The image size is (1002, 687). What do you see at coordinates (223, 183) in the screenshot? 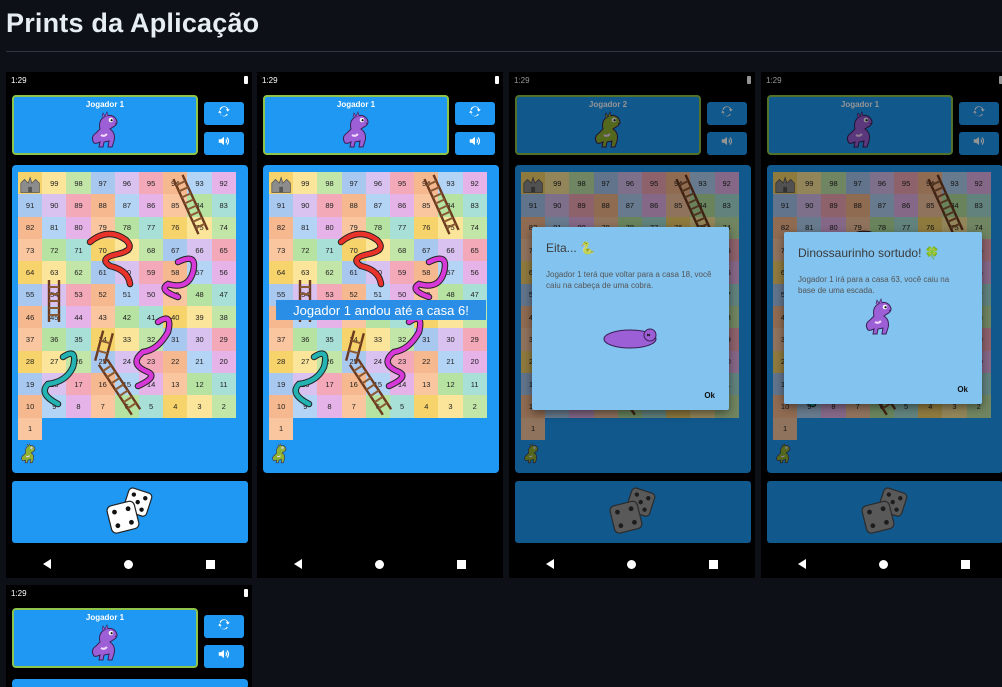
I see `board-cell: 92` at bounding box center [223, 183].